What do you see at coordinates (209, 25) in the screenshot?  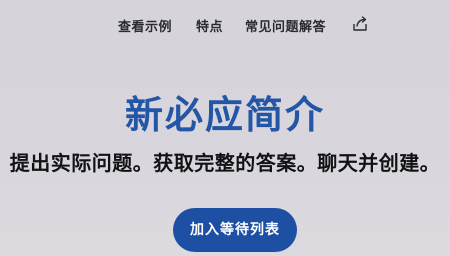 I see `nav-link-features: 特点` at bounding box center [209, 25].